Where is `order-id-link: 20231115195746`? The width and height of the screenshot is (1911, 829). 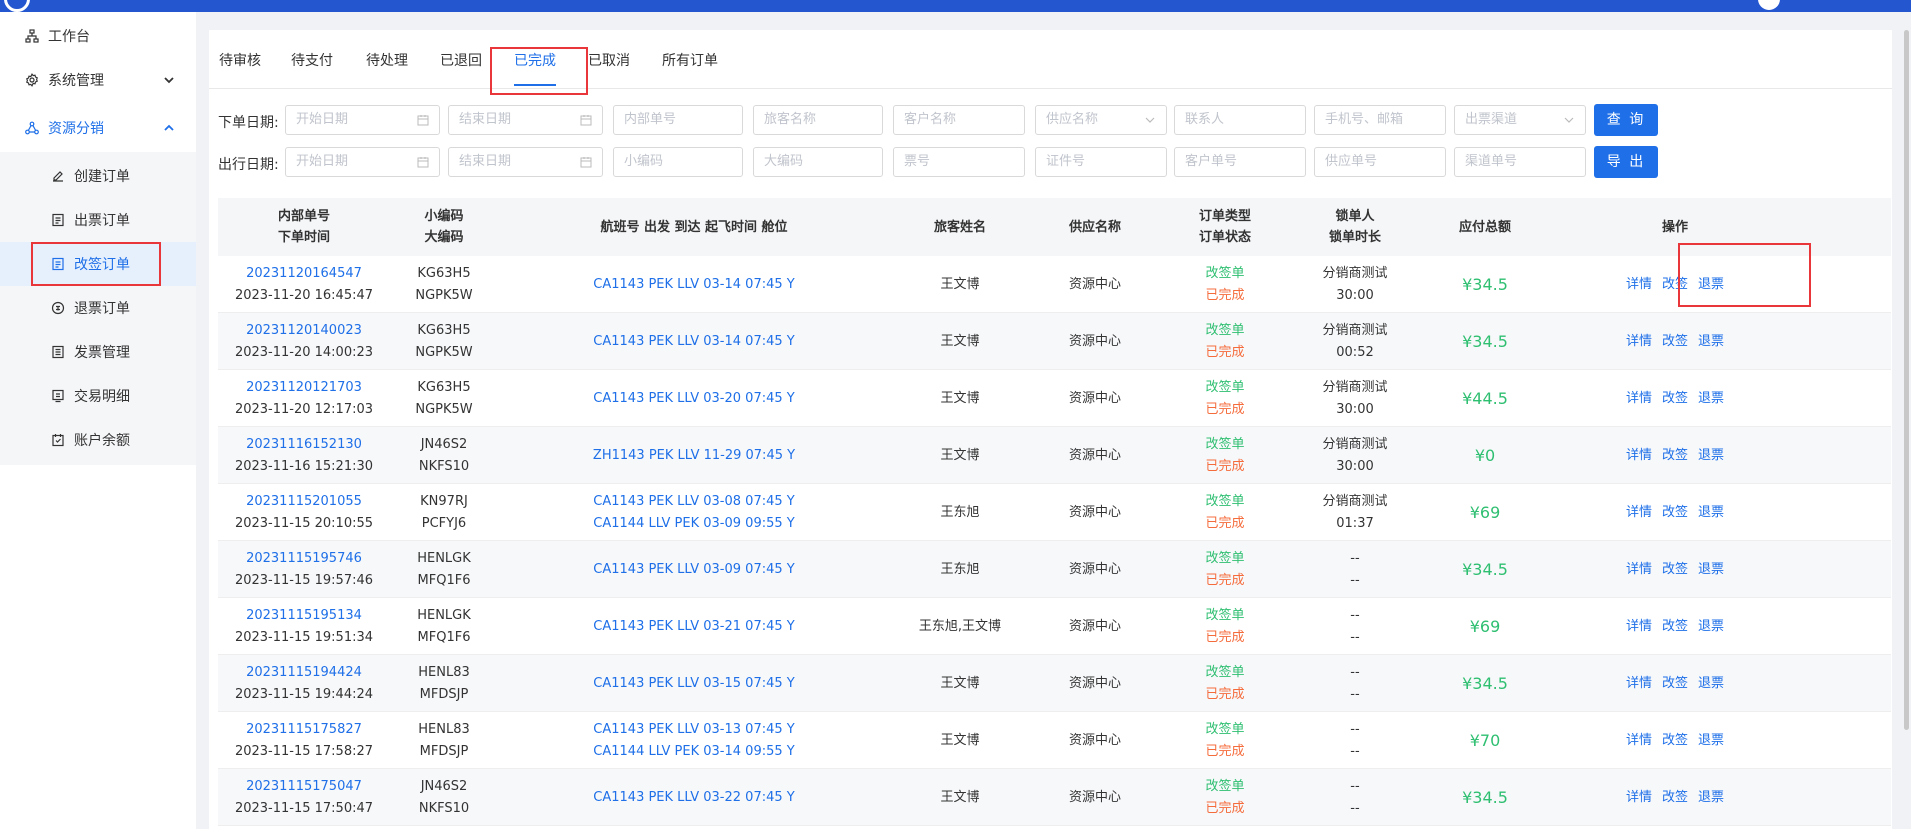
order-id-link: 20231115195746 is located at coordinates (304, 559).